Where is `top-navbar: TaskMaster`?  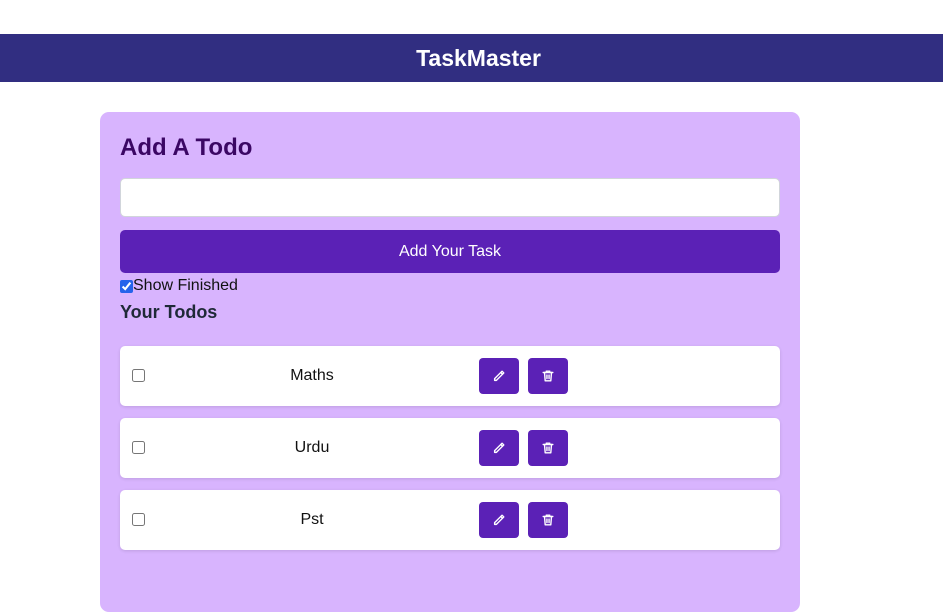
top-navbar: TaskMaster is located at coordinates (471, 58).